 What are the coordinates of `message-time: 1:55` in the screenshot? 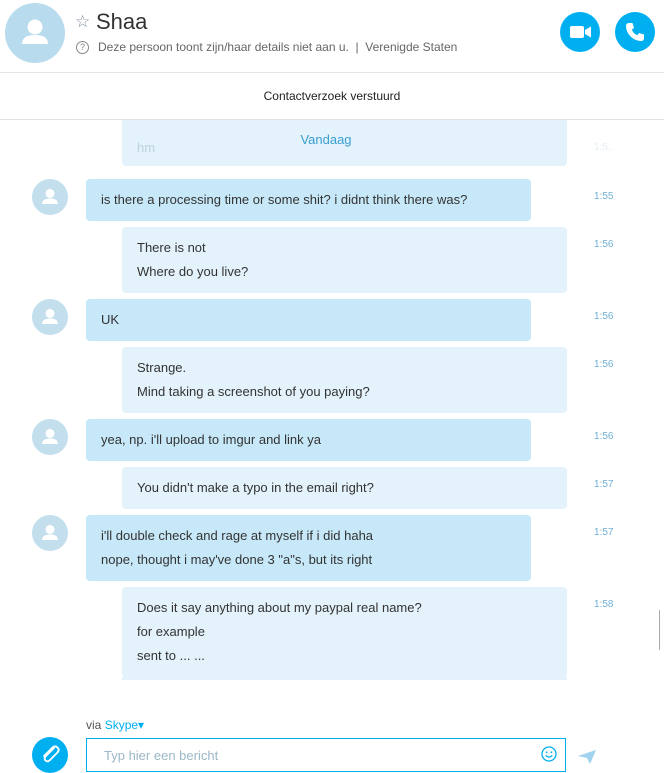 It's located at (604, 196).